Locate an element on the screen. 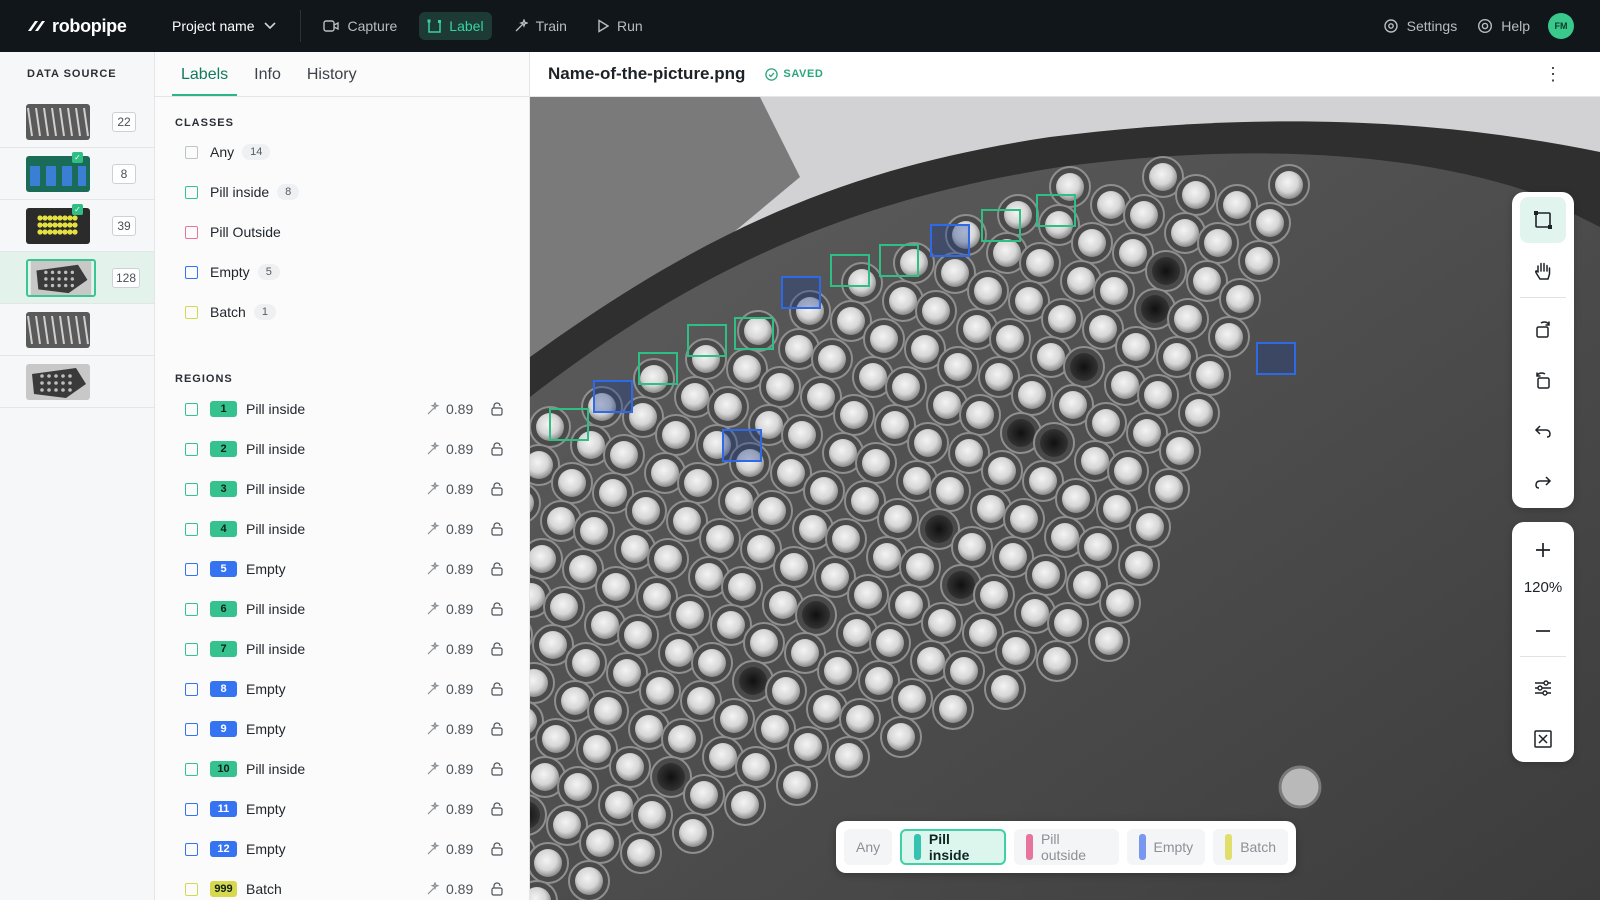 Image resolution: width=1600 pixels, height=900 pixels. region-item: 4 Pill inside 0.89 is located at coordinates (342, 529).